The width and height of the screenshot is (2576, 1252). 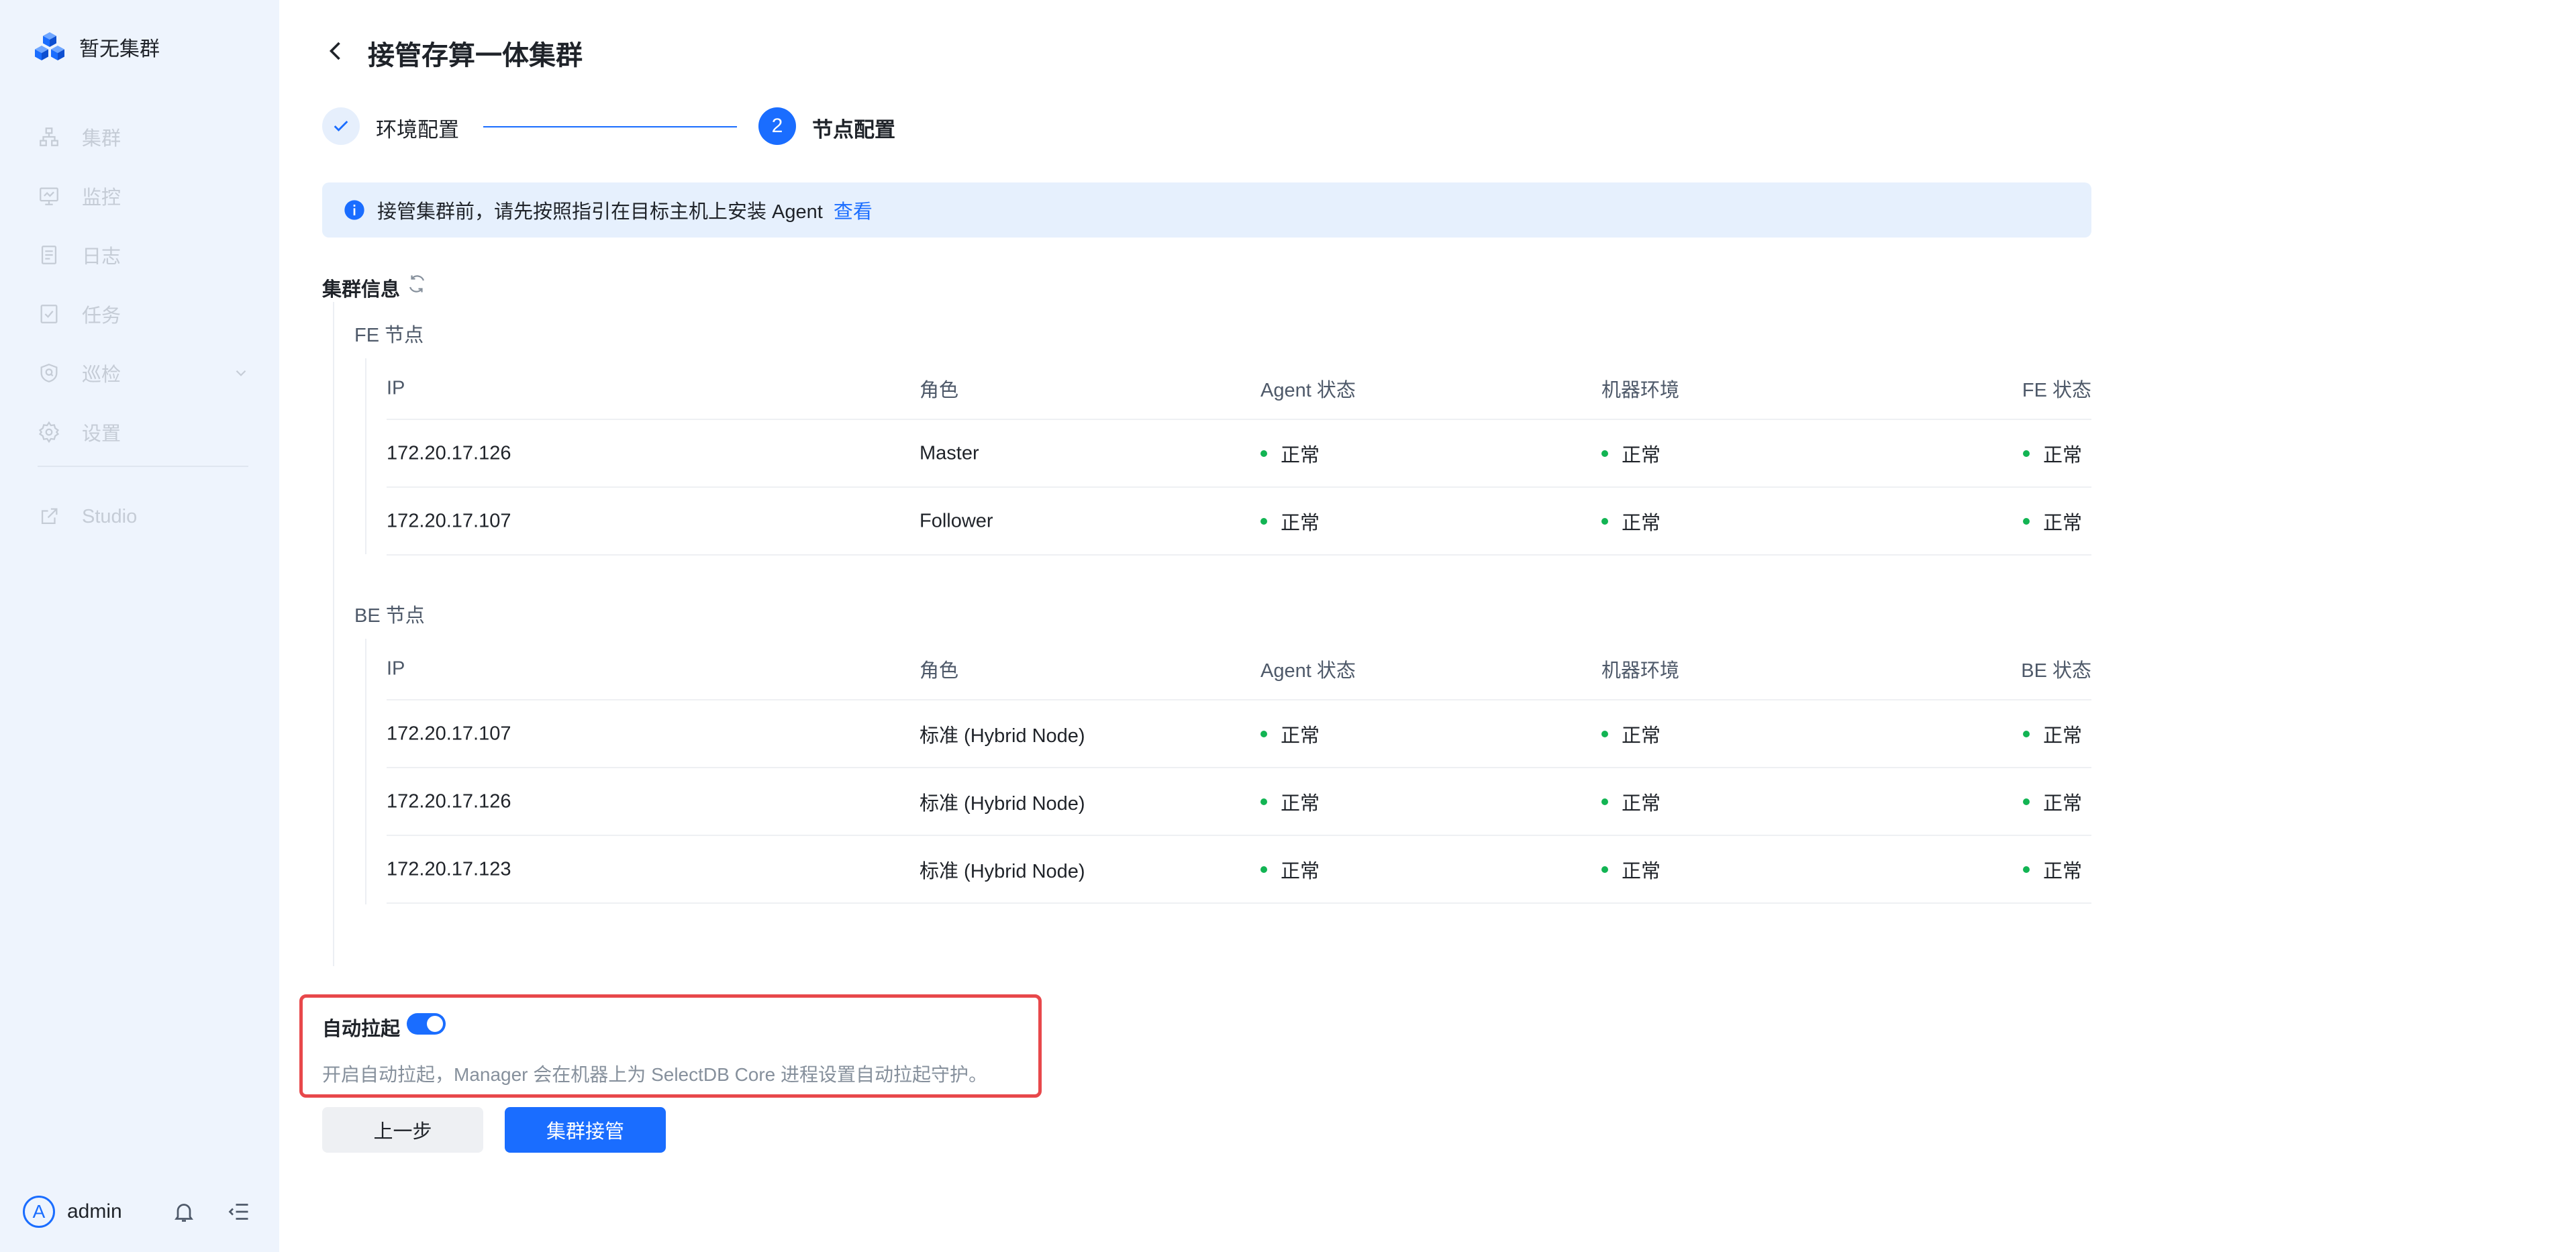 I want to click on user-name: admin, so click(x=94, y=1211).